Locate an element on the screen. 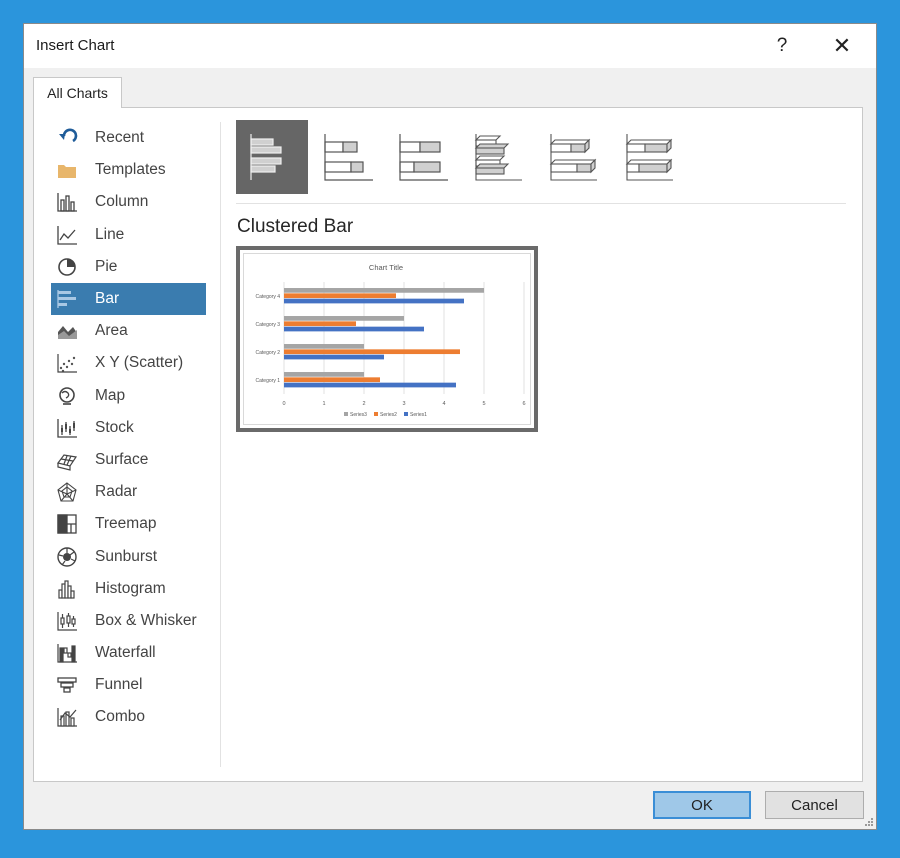  x-tick-label: 3 is located at coordinates (403, 404).